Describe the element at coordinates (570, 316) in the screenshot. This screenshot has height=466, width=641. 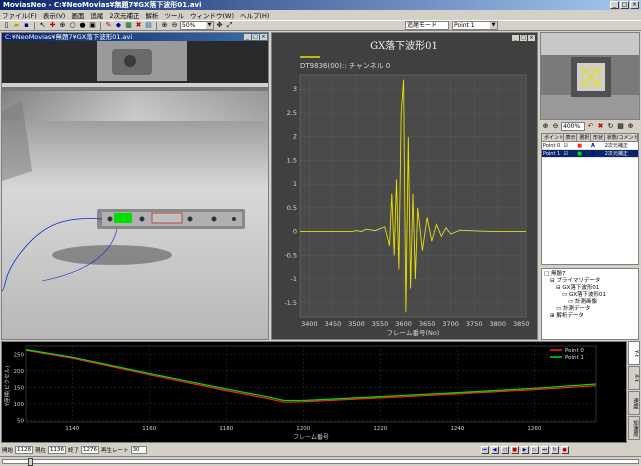
I see `tree-item-label: 解析データ` at that location.